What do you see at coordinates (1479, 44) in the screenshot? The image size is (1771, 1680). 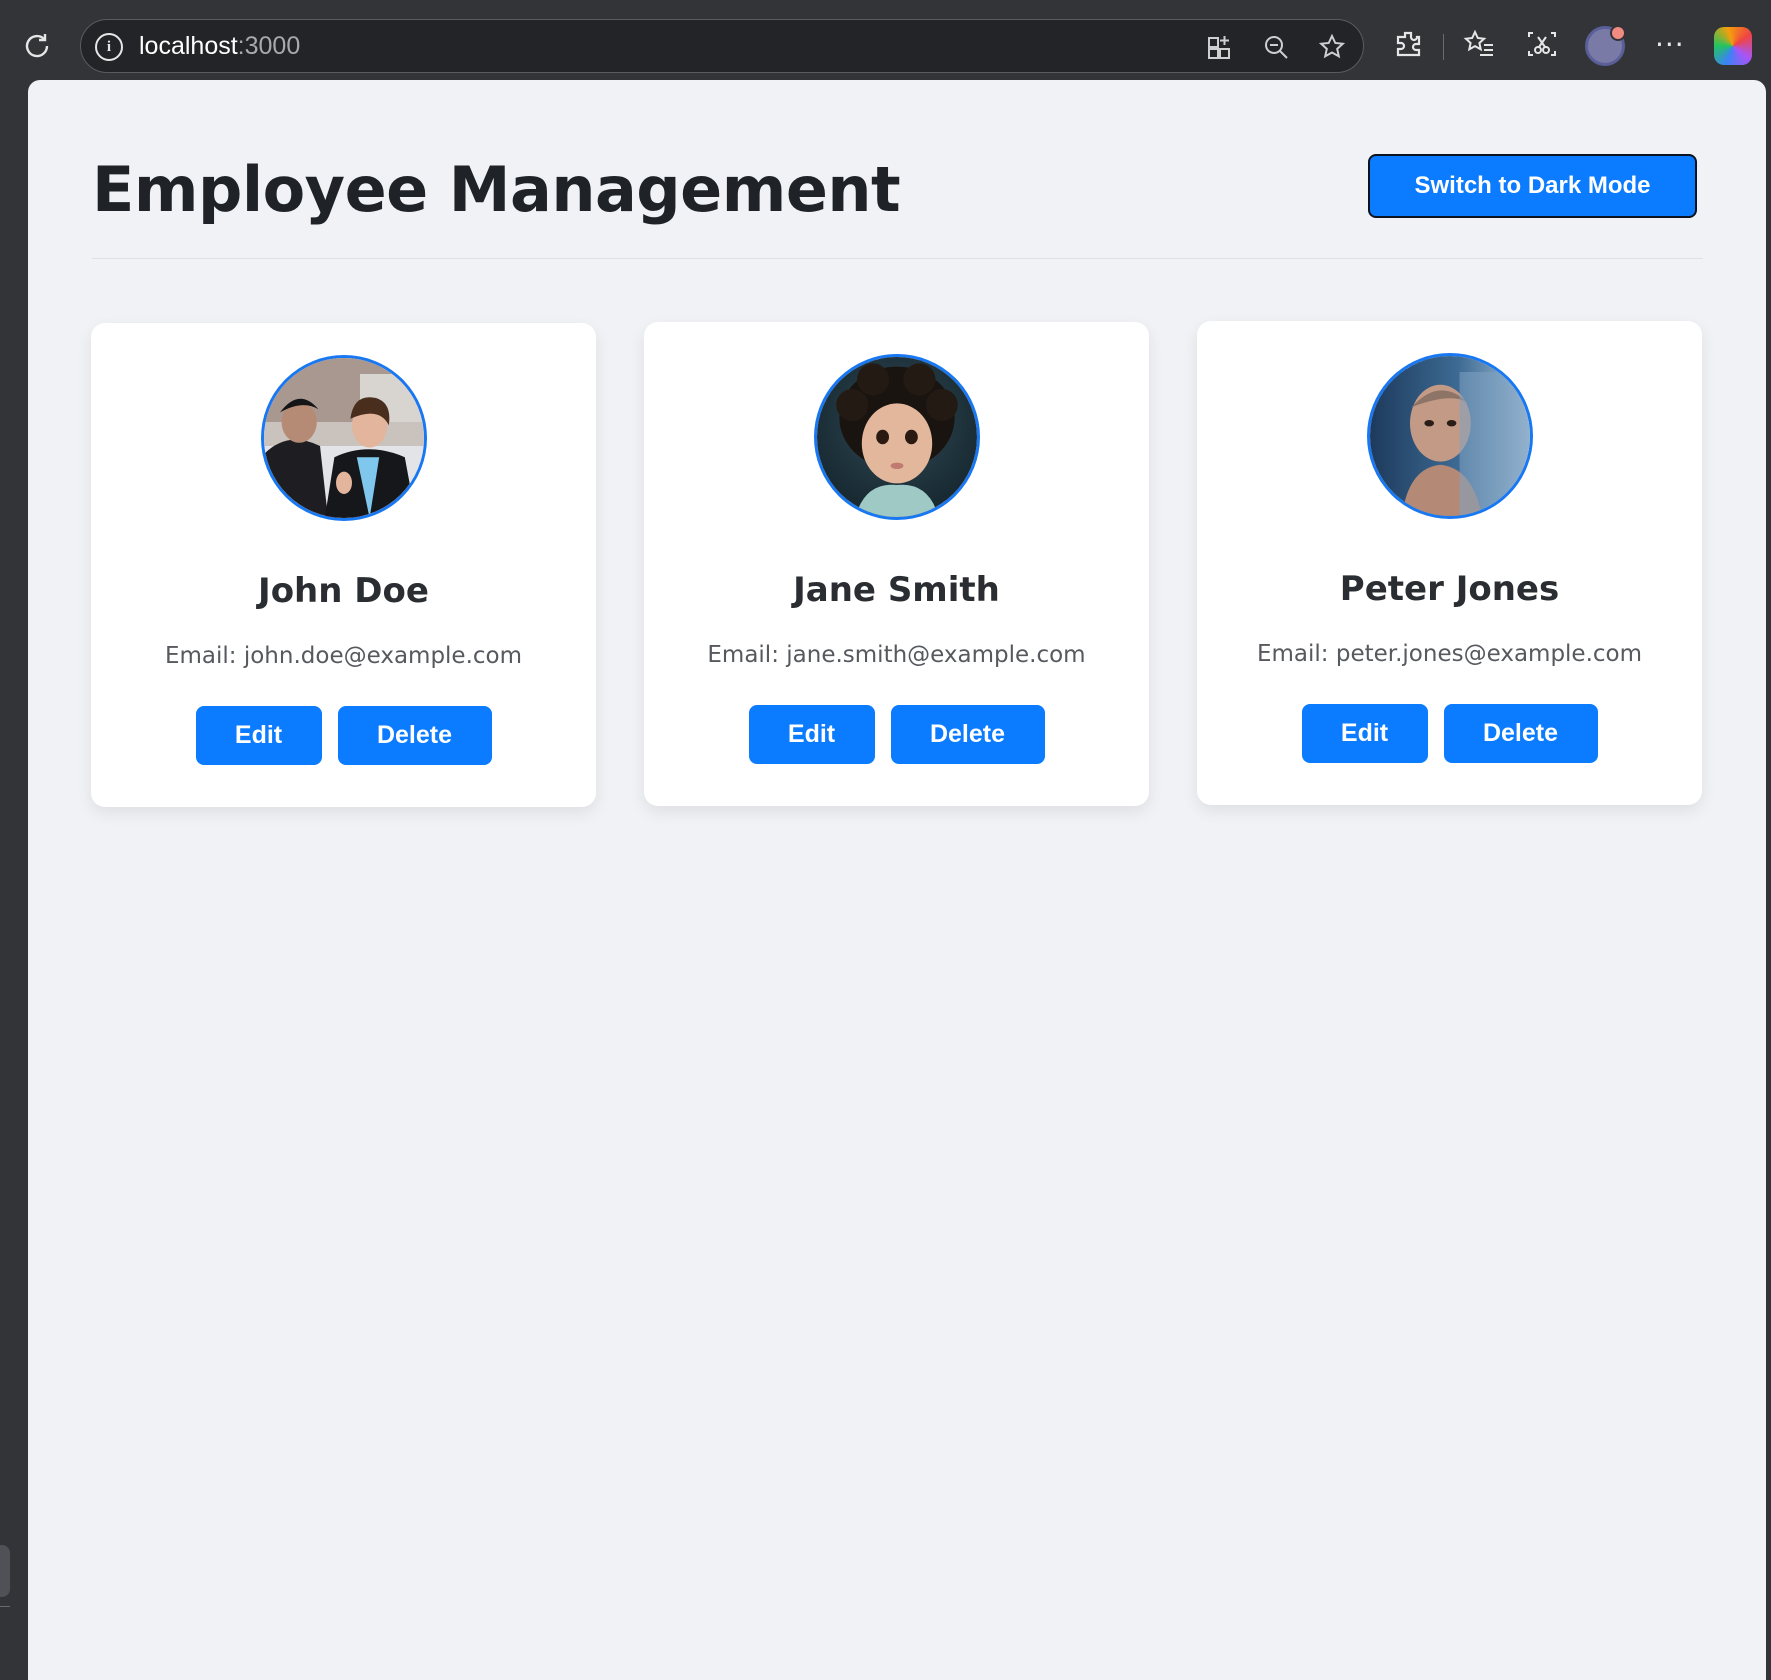 I see `favorites-icon` at bounding box center [1479, 44].